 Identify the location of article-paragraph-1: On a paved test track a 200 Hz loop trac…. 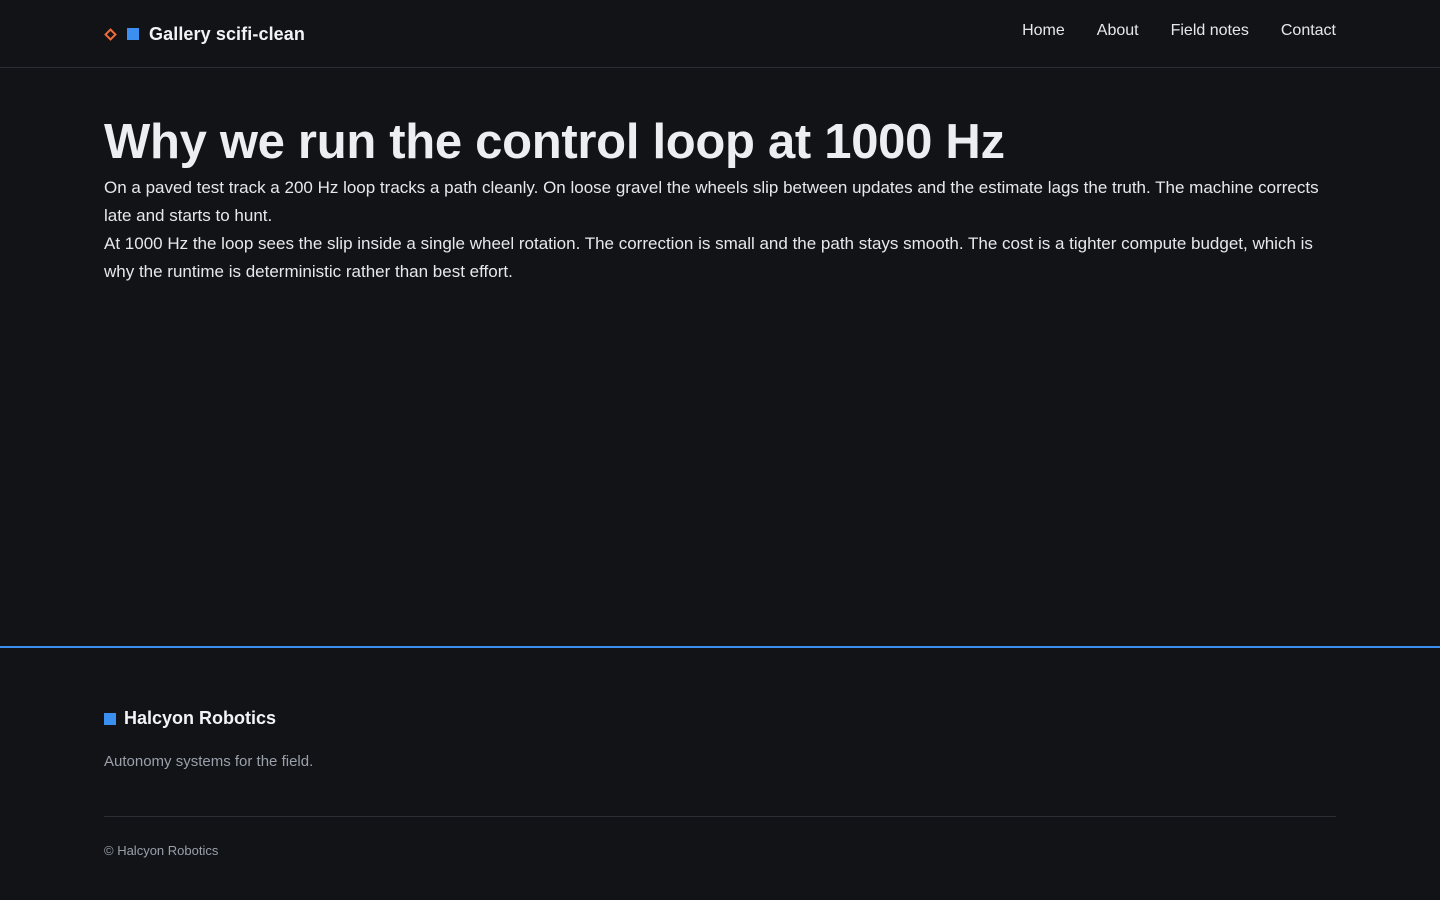
(711, 201).